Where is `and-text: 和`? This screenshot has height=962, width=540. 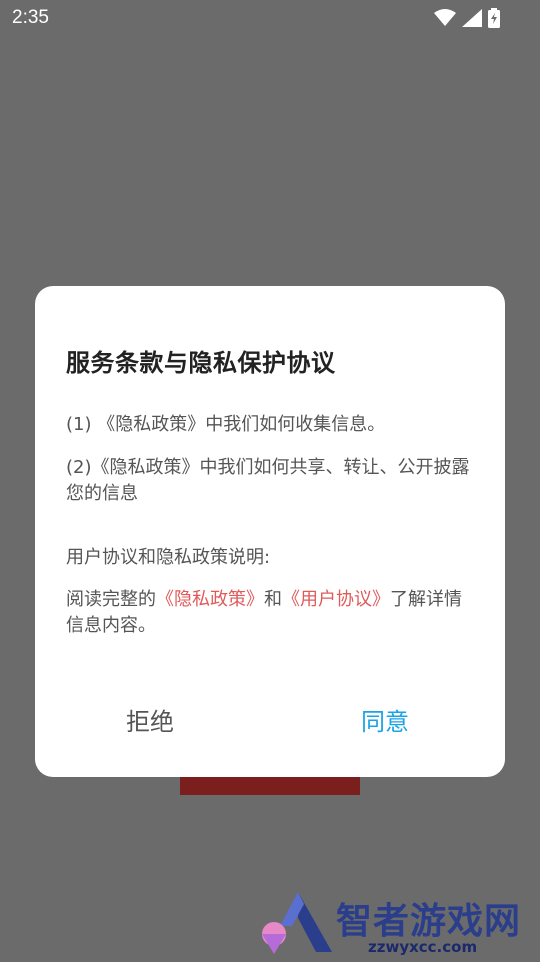 and-text: 和 is located at coordinates (273, 599).